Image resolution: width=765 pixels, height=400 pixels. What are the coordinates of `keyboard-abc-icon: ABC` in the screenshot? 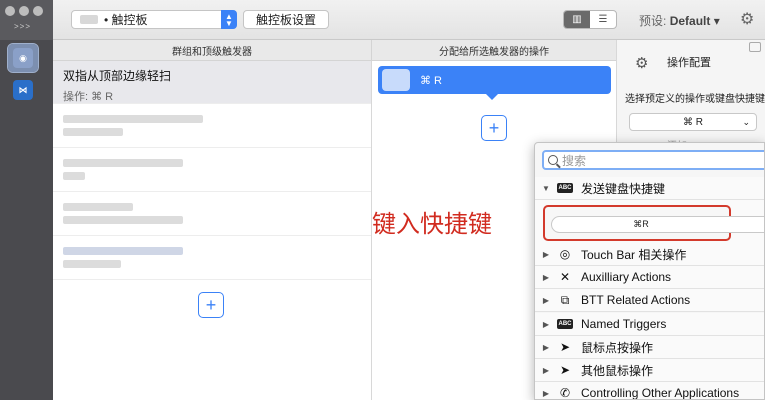 It's located at (565, 188).